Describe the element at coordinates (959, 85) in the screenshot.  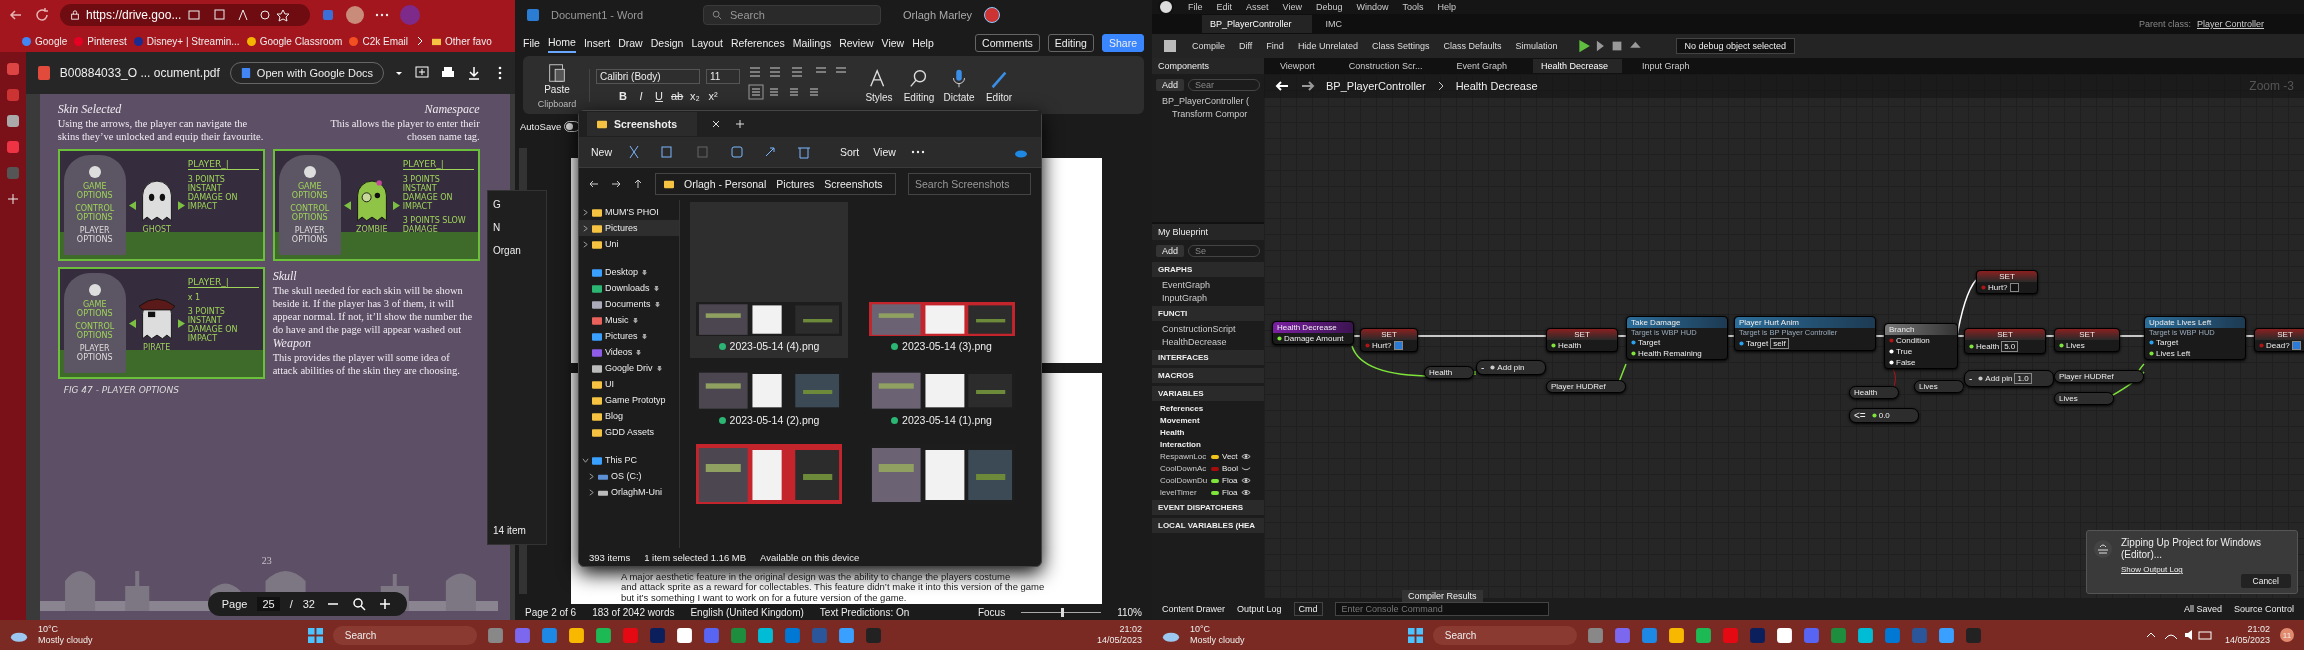
I see `ribbon-button: Dictate` at that location.